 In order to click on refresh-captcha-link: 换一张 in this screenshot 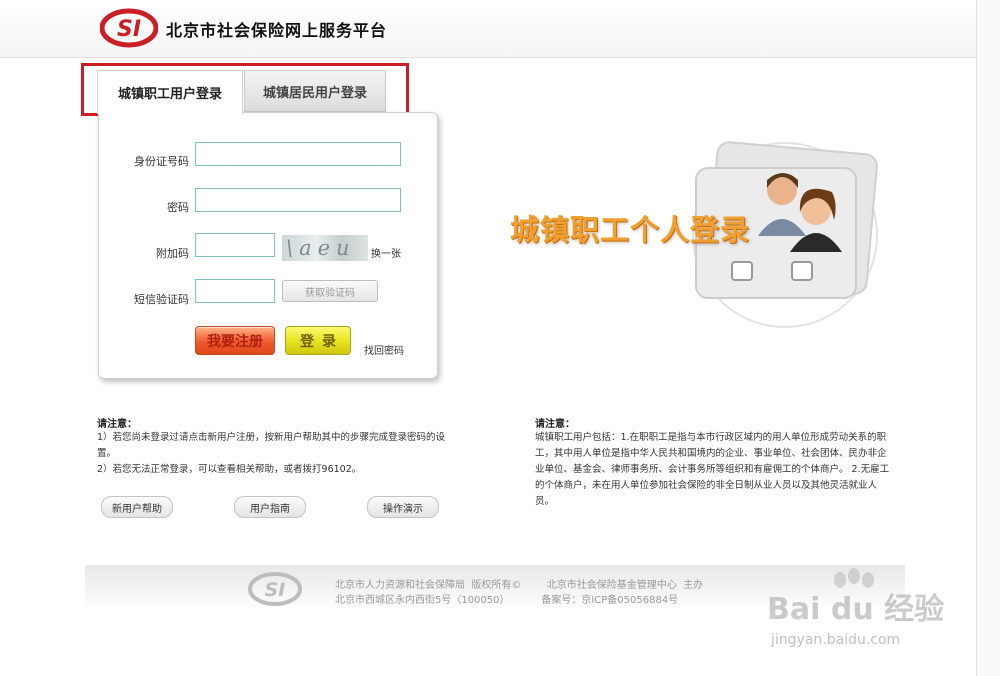, I will do `click(386, 252)`.